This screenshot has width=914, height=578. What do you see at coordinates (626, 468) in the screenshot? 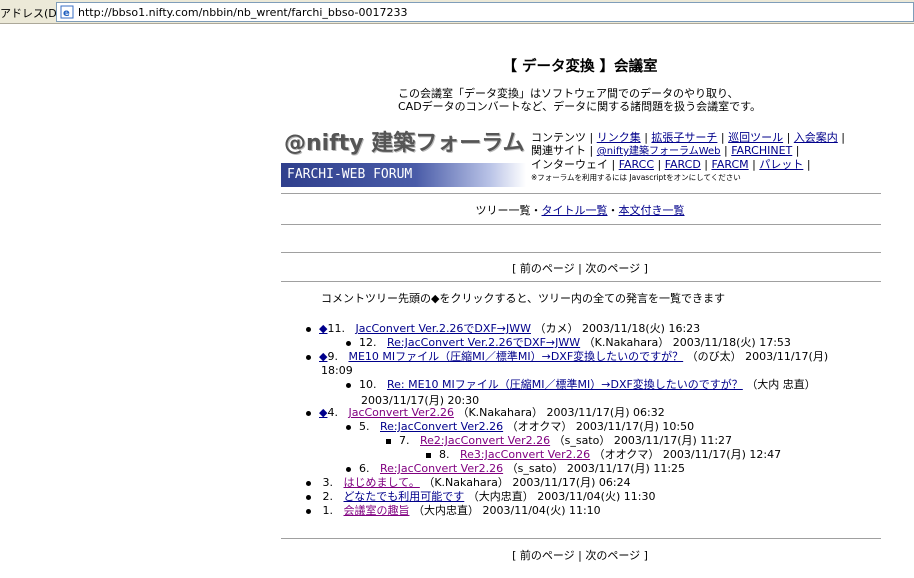
I see `post-date: 2003/11/17(月) 11:25` at bounding box center [626, 468].